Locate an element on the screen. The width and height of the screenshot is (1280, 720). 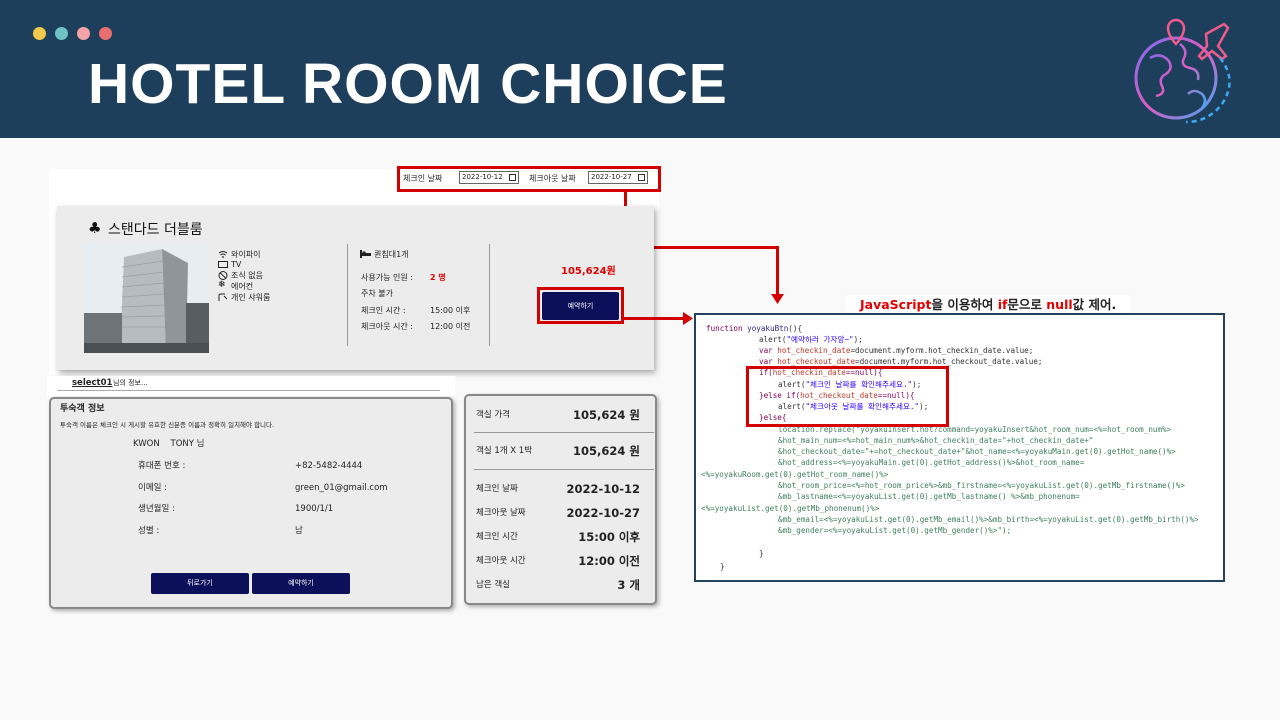
user-id-link: select01 is located at coordinates (92, 383).